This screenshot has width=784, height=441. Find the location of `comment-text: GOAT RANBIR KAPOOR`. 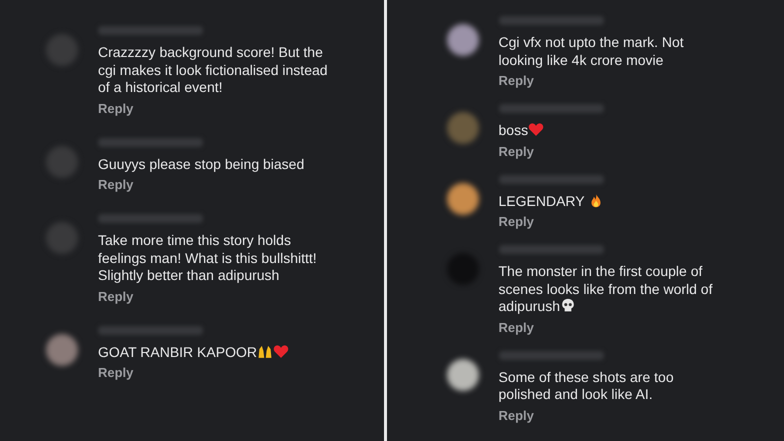

comment-text: GOAT RANBIR KAPOOR is located at coordinates (217, 352).